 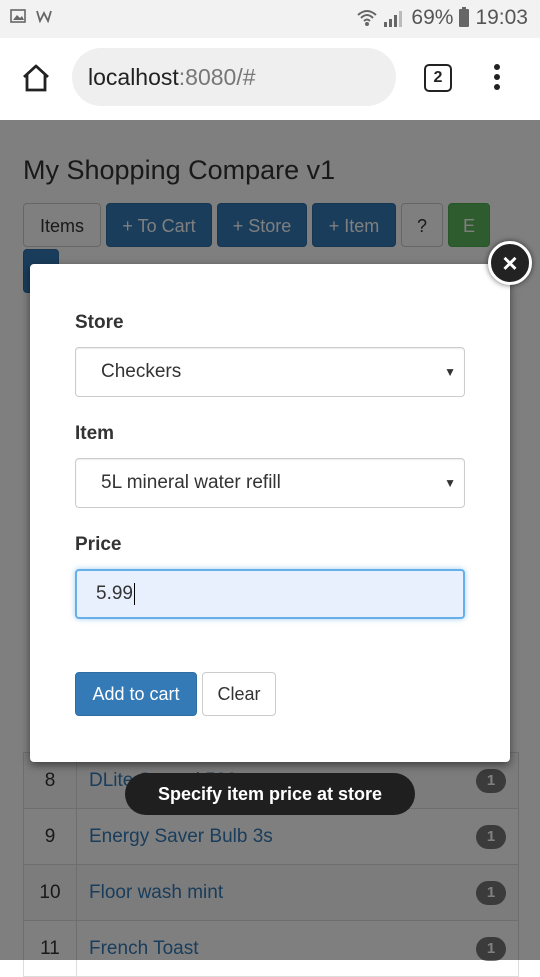 I want to click on image-icon, so click(x=18, y=16).